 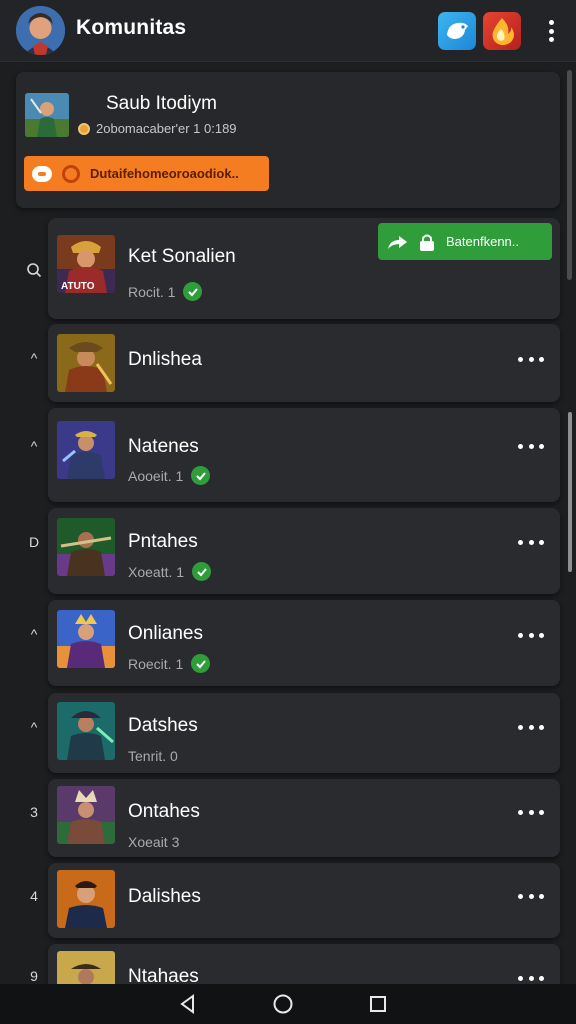 I want to click on lock-icon, so click(x=427, y=242).